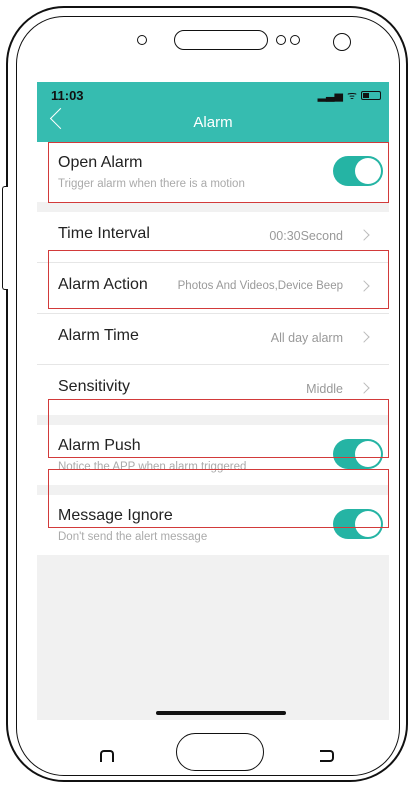 This screenshot has width=416, height=787. I want to click on back-nav-icon, so click(327, 756).